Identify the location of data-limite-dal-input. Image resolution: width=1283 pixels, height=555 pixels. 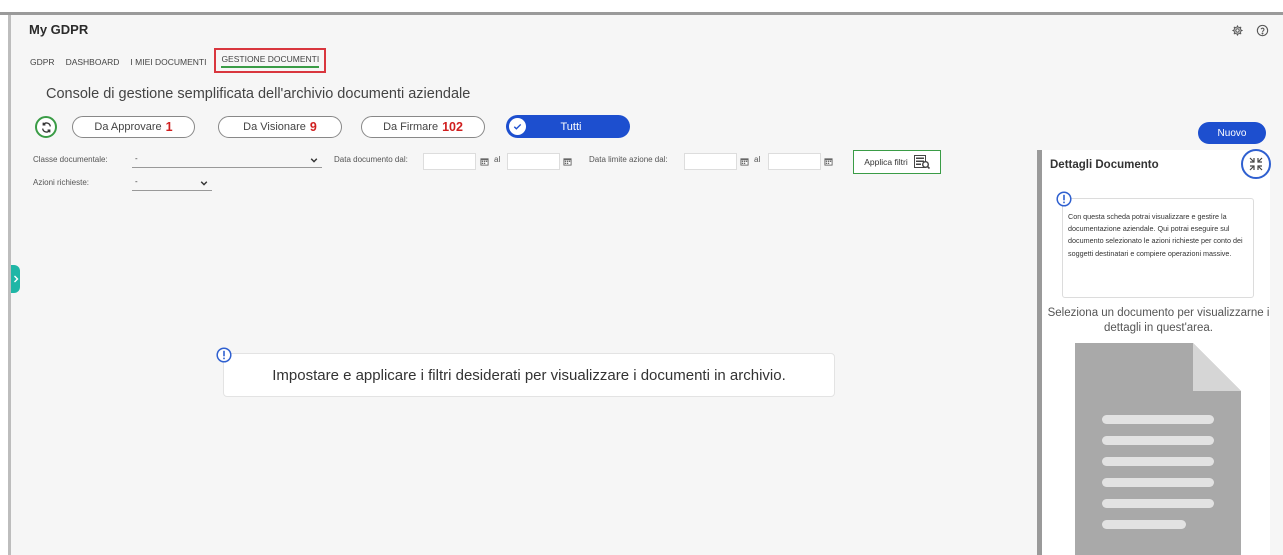
(710, 161).